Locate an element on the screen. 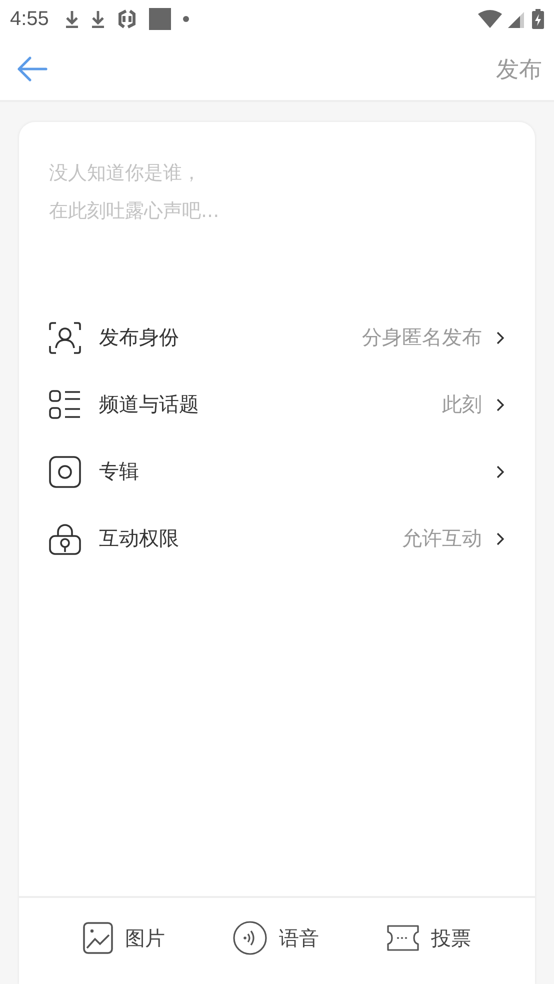 This screenshot has height=984, width=554. setting-row: 互动权限 允许互动 is located at coordinates (277, 538).